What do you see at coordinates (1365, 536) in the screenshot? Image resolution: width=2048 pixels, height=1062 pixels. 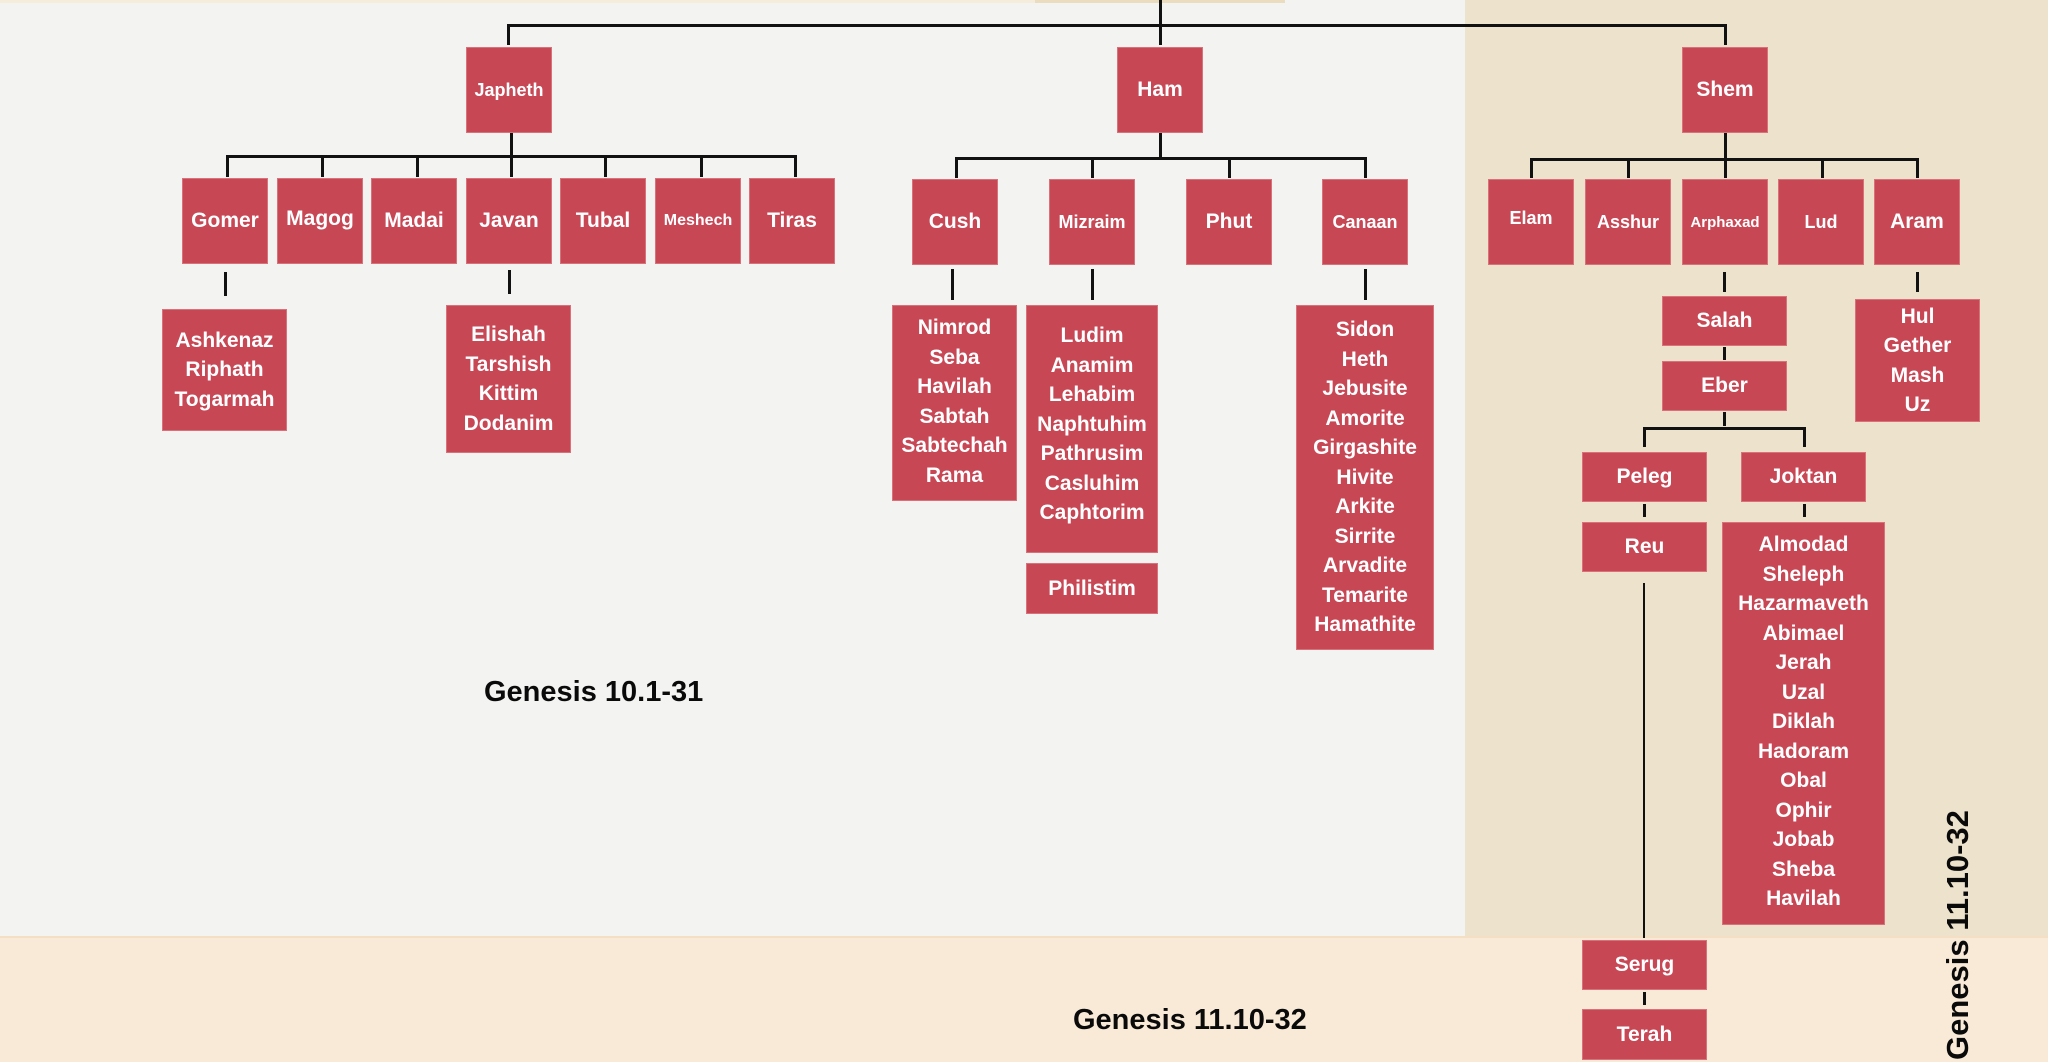 I see `node-label: Sirrite` at bounding box center [1365, 536].